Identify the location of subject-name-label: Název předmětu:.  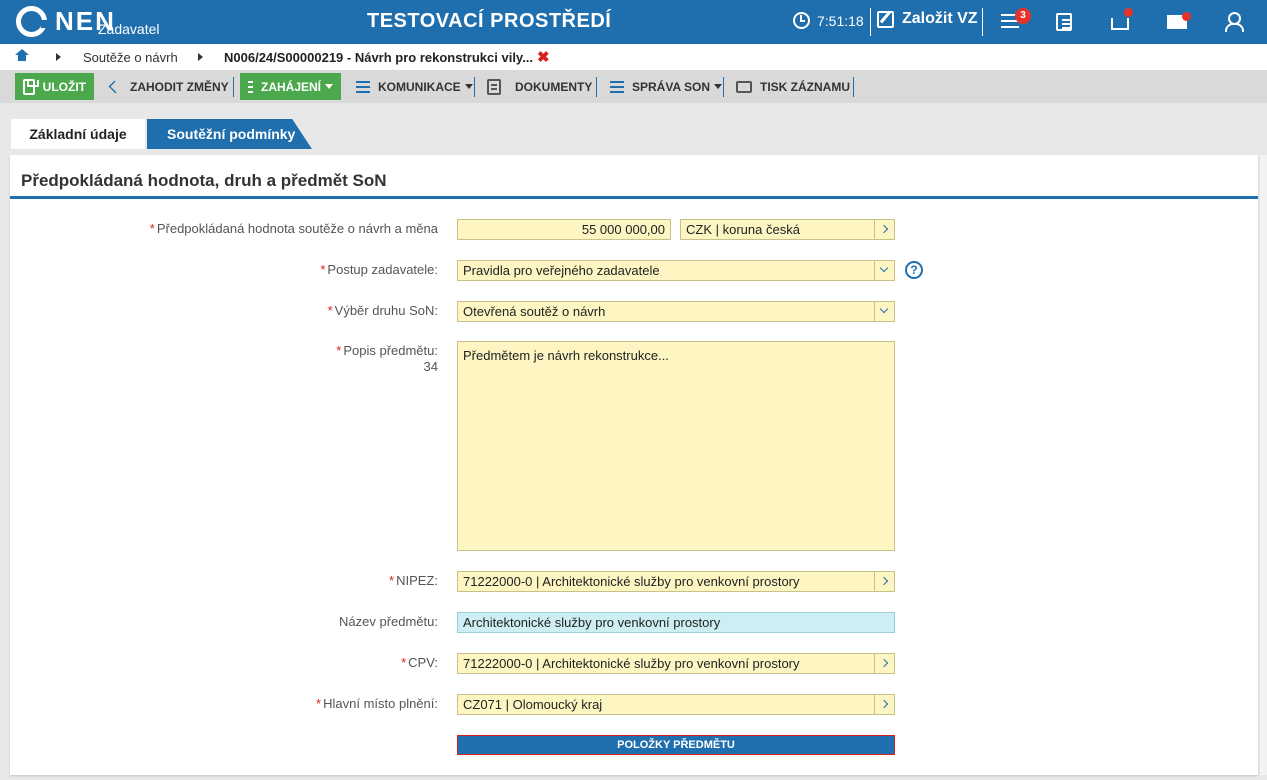
(388, 621).